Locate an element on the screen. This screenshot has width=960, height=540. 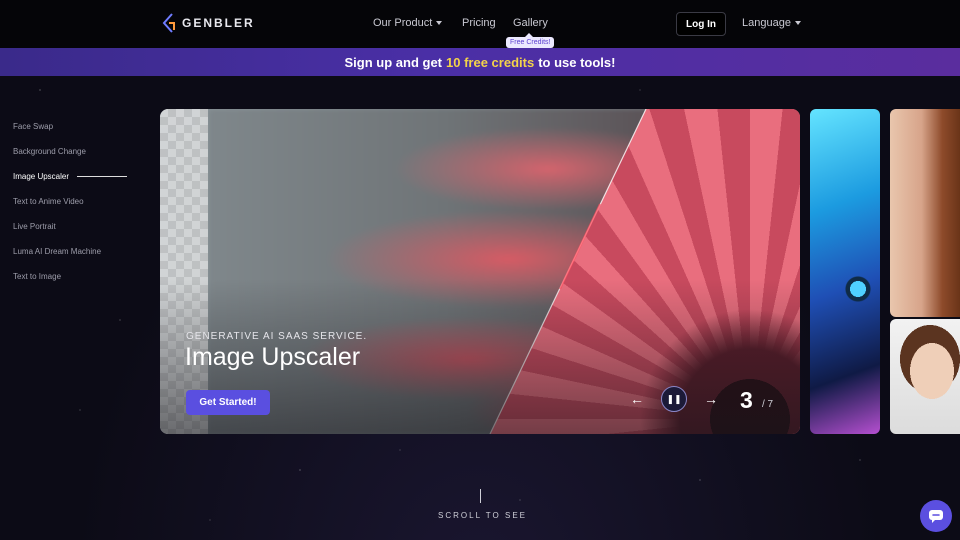
slide-counter-total: / 7 is located at coordinates (768, 404).